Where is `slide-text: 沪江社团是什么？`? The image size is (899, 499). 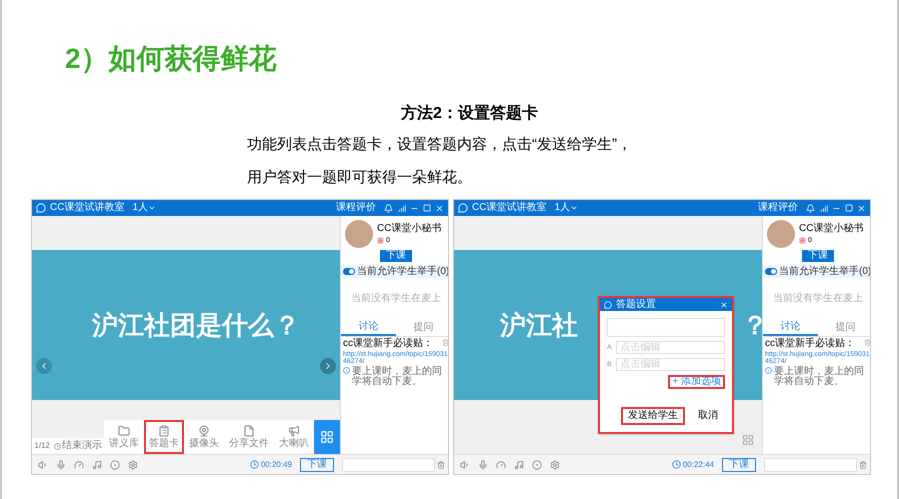
slide-text: 沪江社团是什么？ is located at coordinates (196, 325).